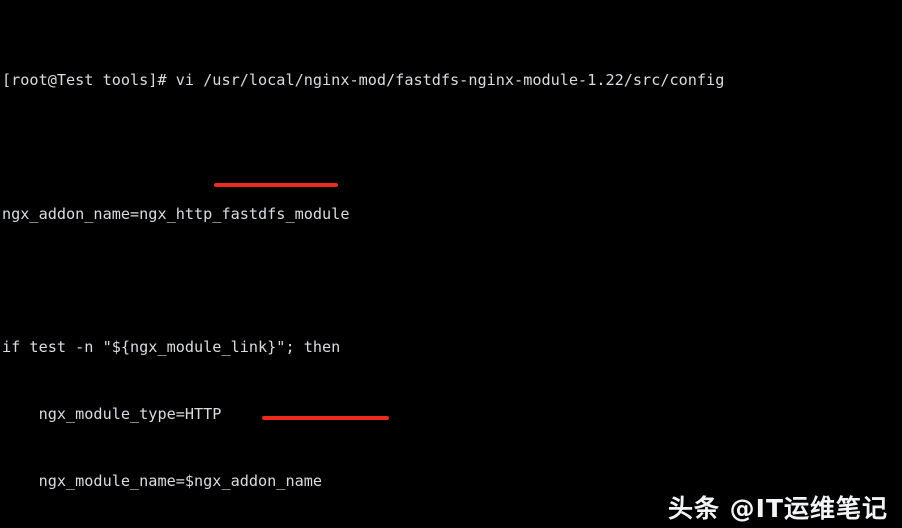  What do you see at coordinates (176, 213) in the screenshot?
I see `terminal-line-addon-name: ngx_addon_name=ngx_http_fastdfs_module` at bounding box center [176, 213].